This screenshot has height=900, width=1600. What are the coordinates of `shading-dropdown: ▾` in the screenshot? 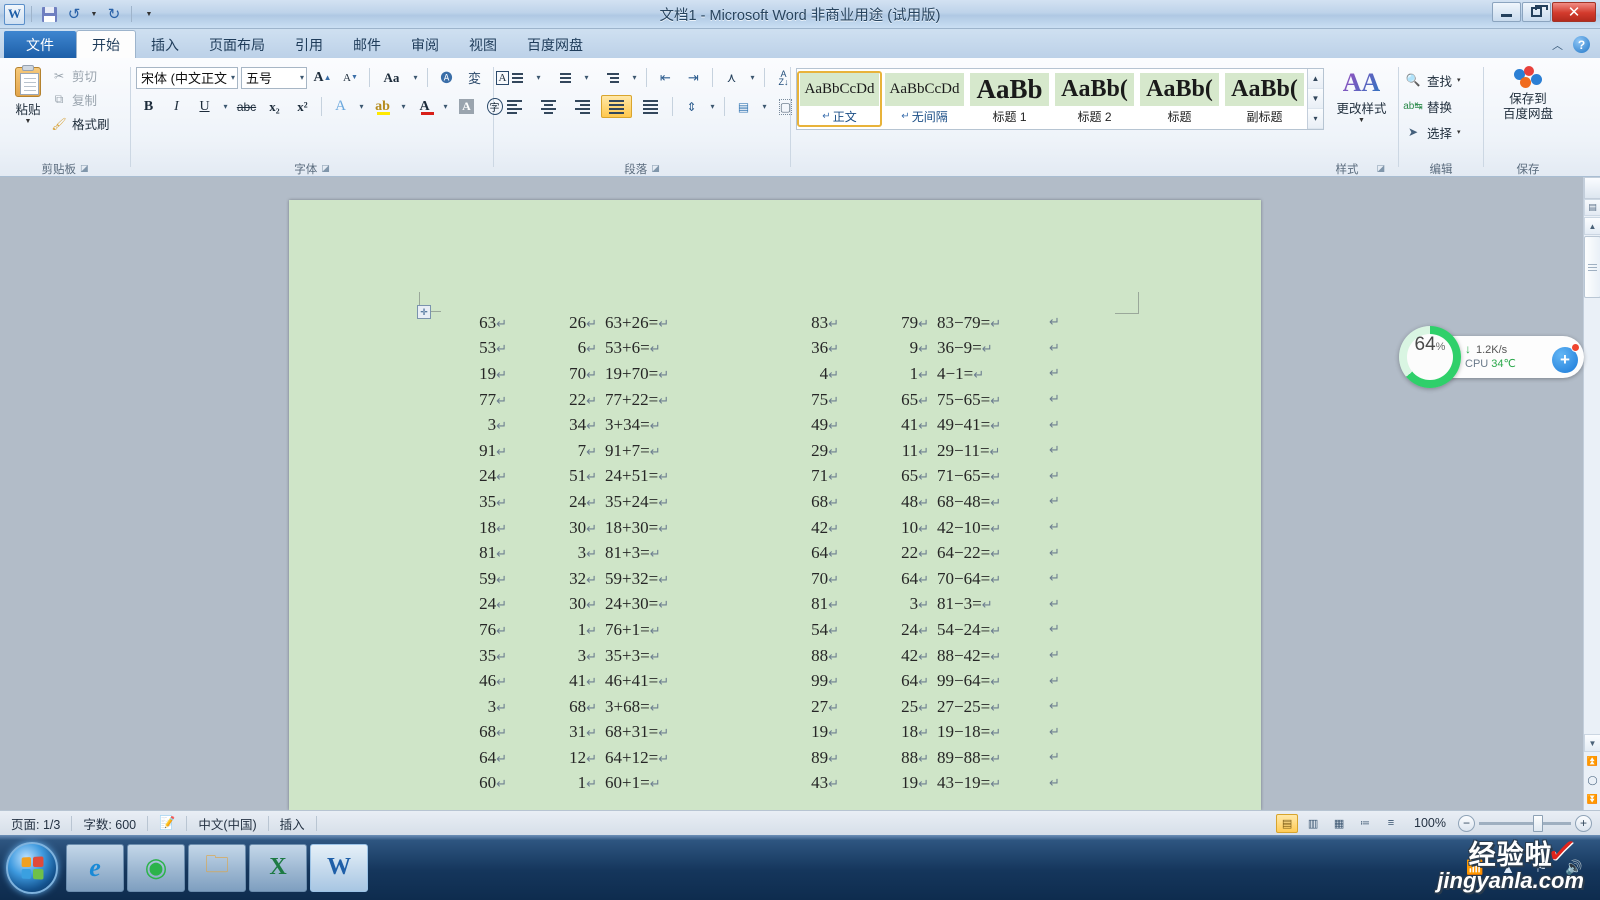 It's located at (764, 106).